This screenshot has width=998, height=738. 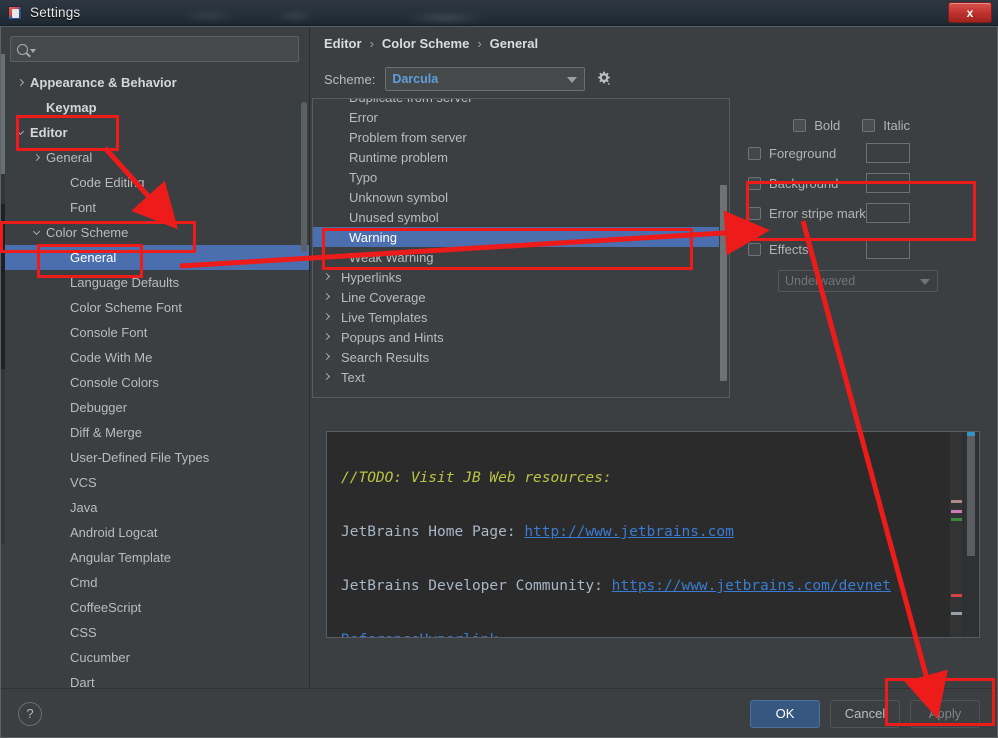 What do you see at coordinates (154, 407) in the screenshot?
I see `sidebar-item-debugger: Debugger` at bounding box center [154, 407].